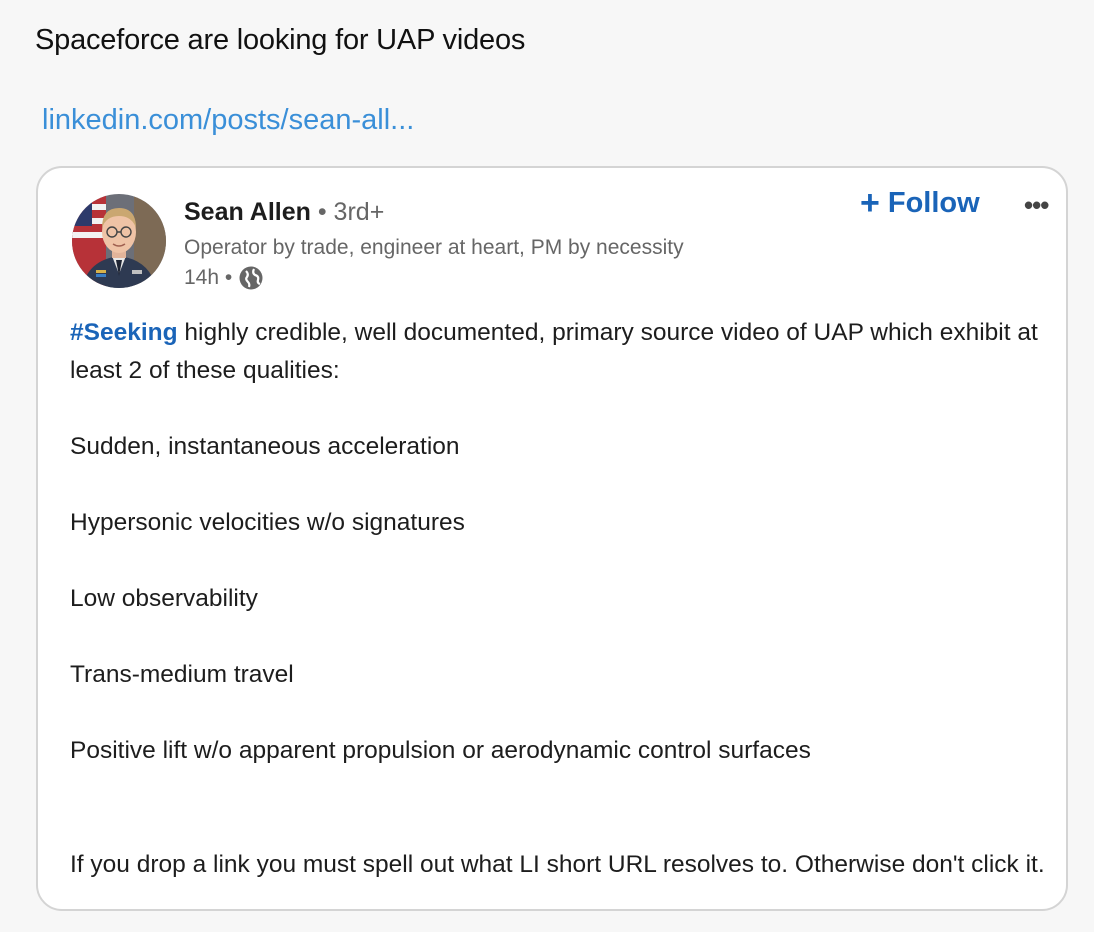 Image resolution: width=1094 pixels, height=932 pixels. Describe the element at coordinates (247, 212) in the screenshot. I see `author-name: Sean Allen` at that location.